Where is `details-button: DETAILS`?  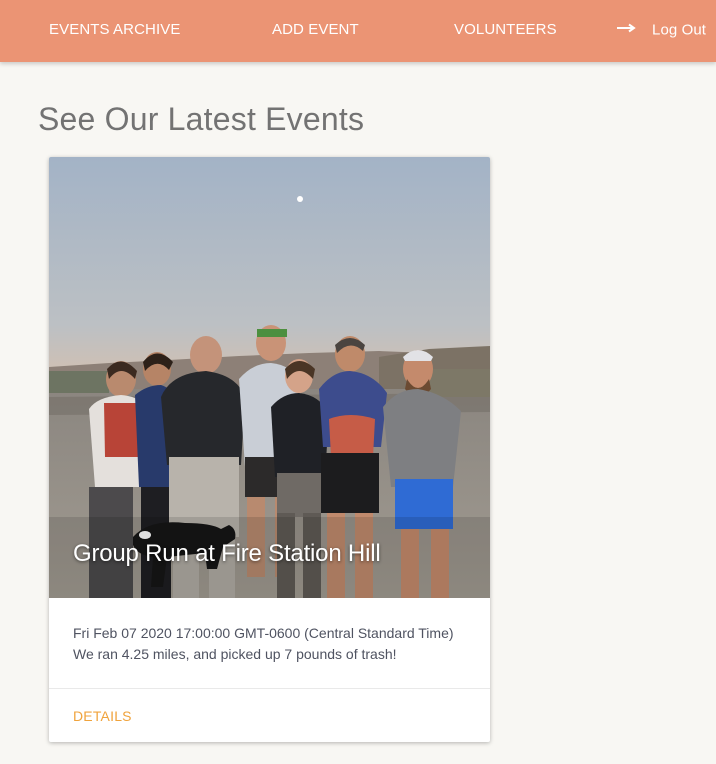
details-button: DETAILS is located at coordinates (102, 716).